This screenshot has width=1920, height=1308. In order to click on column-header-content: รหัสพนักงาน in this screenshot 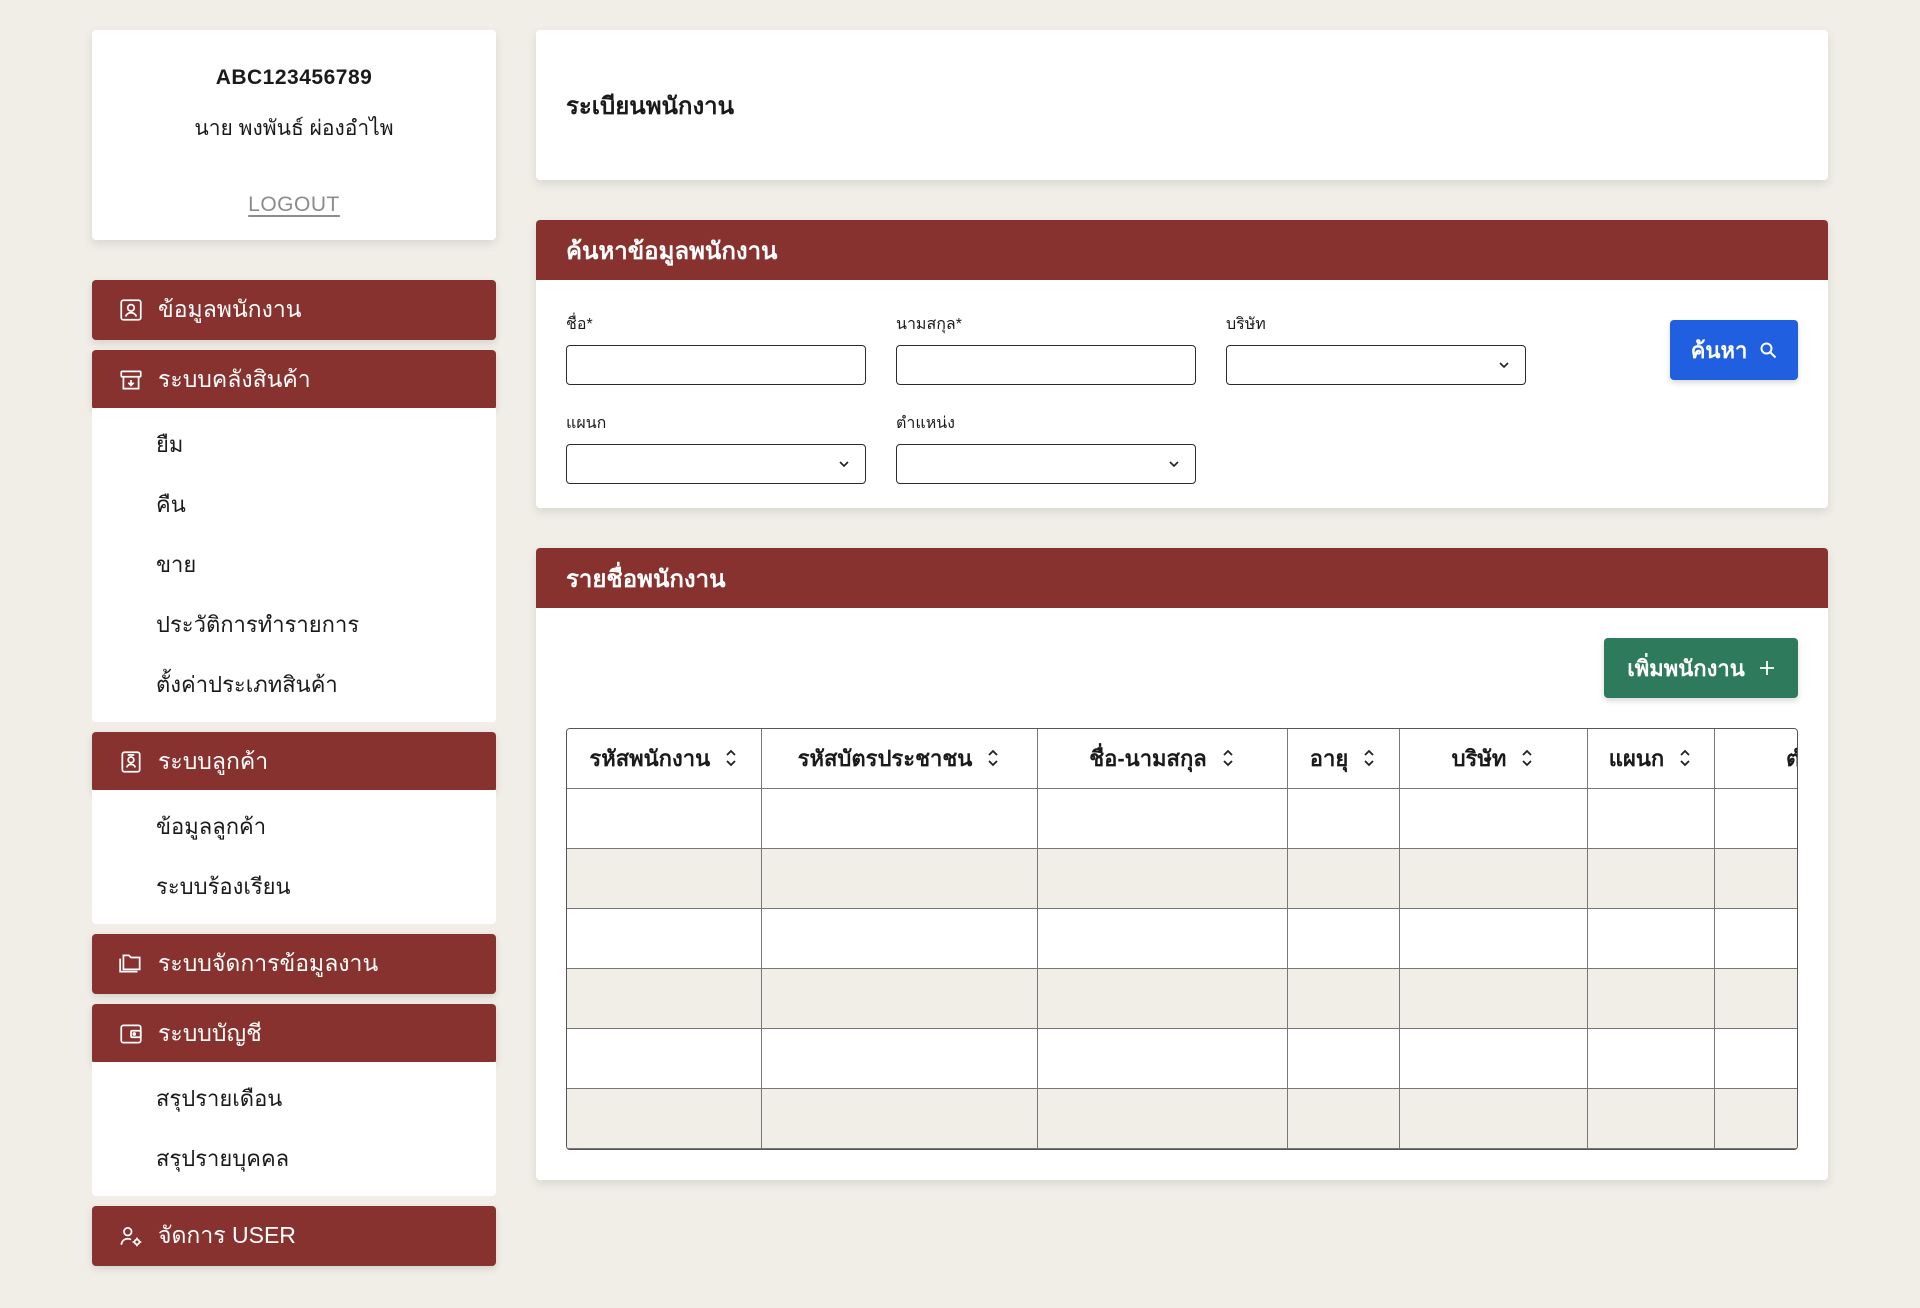, I will do `click(663, 758)`.